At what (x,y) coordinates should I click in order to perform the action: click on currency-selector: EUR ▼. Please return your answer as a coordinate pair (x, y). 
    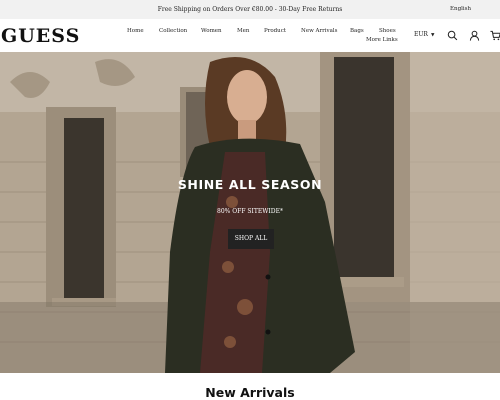
    Looking at the image, I should click on (424, 34).